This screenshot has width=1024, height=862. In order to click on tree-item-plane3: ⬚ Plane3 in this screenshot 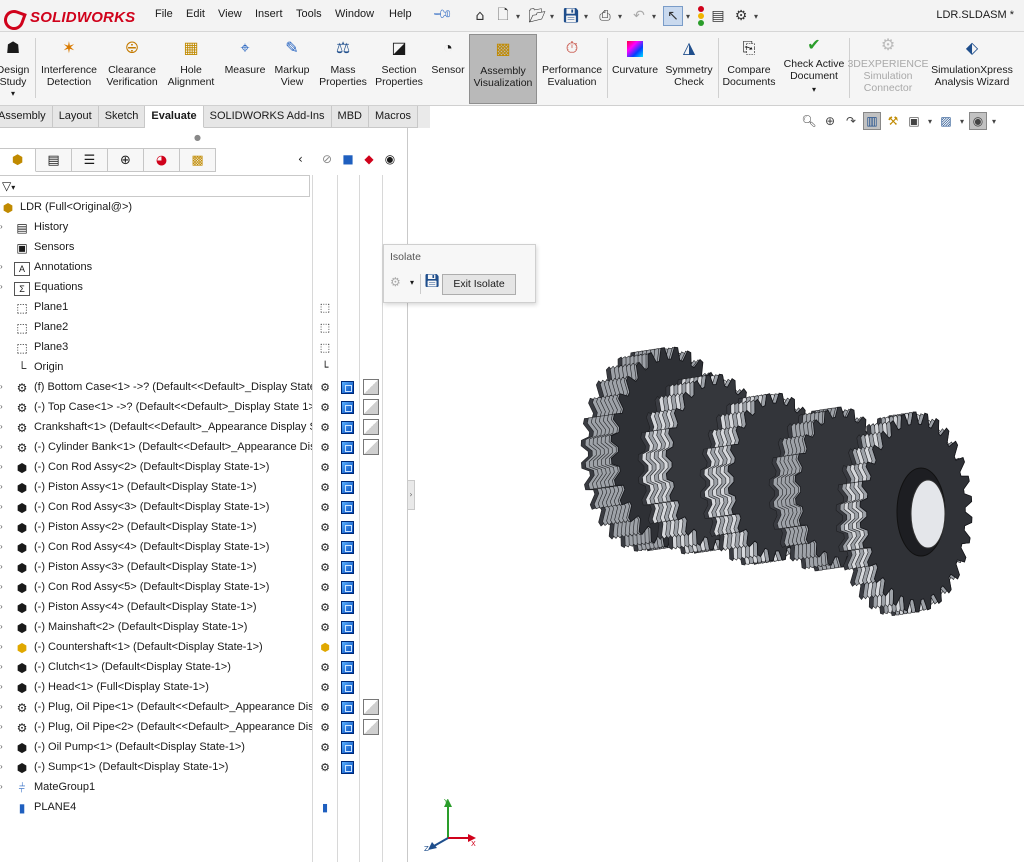, I will do `click(156, 347)`.